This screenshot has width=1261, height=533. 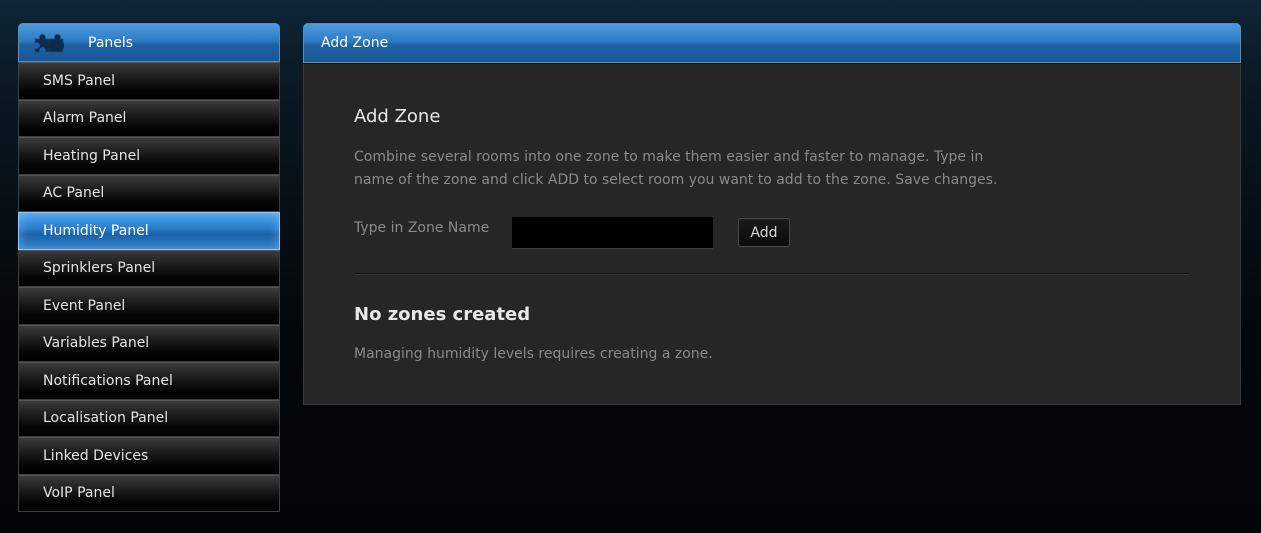 I want to click on zone-name-input, so click(x=612, y=233).